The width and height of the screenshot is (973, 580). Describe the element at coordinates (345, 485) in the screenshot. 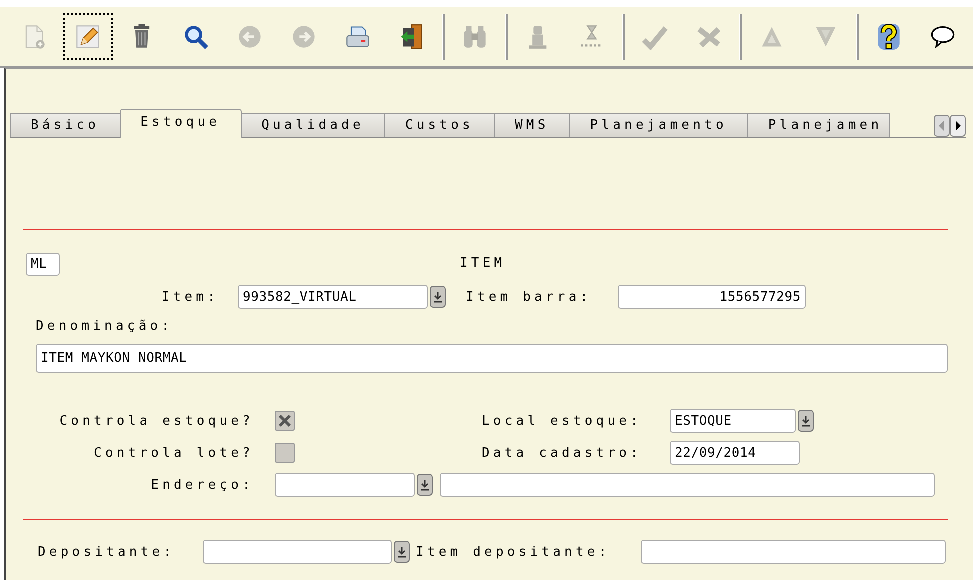

I see `address-field` at that location.